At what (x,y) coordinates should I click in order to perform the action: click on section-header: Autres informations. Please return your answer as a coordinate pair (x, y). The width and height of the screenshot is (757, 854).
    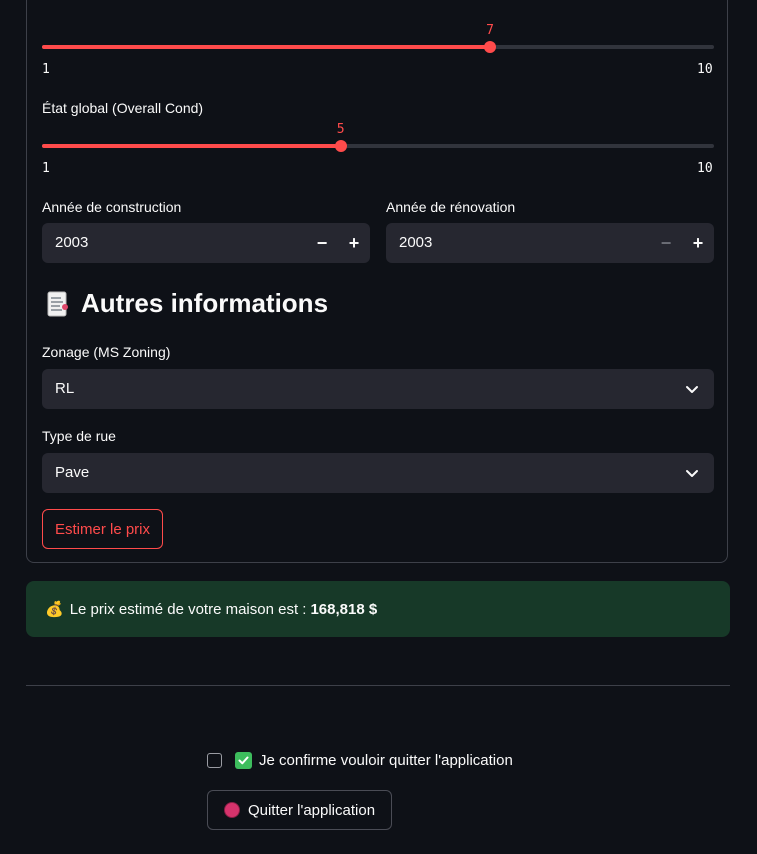
    Looking at the image, I should click on (186, 303).